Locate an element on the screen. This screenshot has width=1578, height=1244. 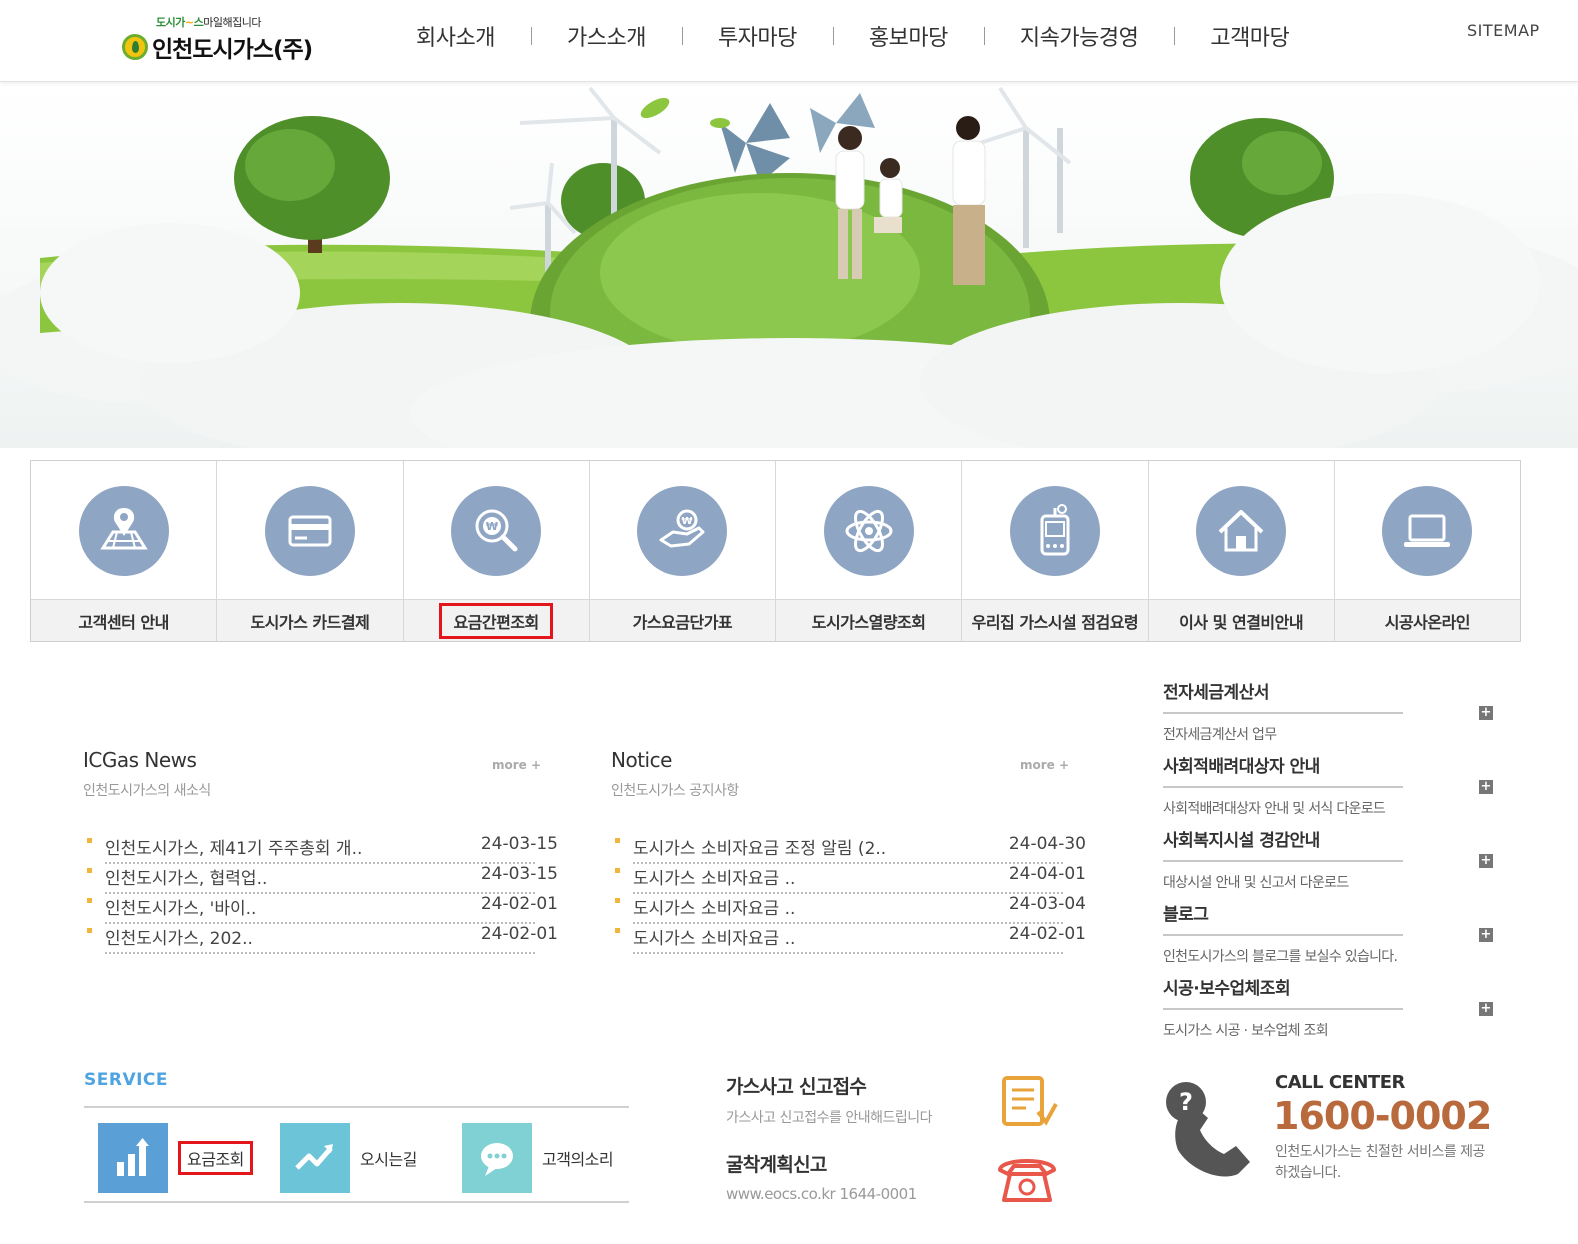
nav-sustainability: 지속가능경영 is located at coordinates (1078, 36).